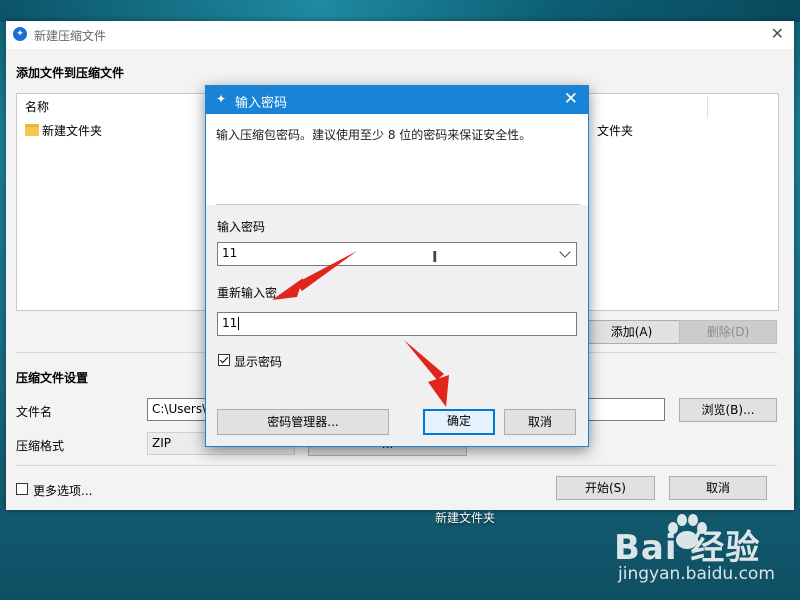  I want to click on add-files-section-title: 添加文件到压缩文件, so click(70, 73).